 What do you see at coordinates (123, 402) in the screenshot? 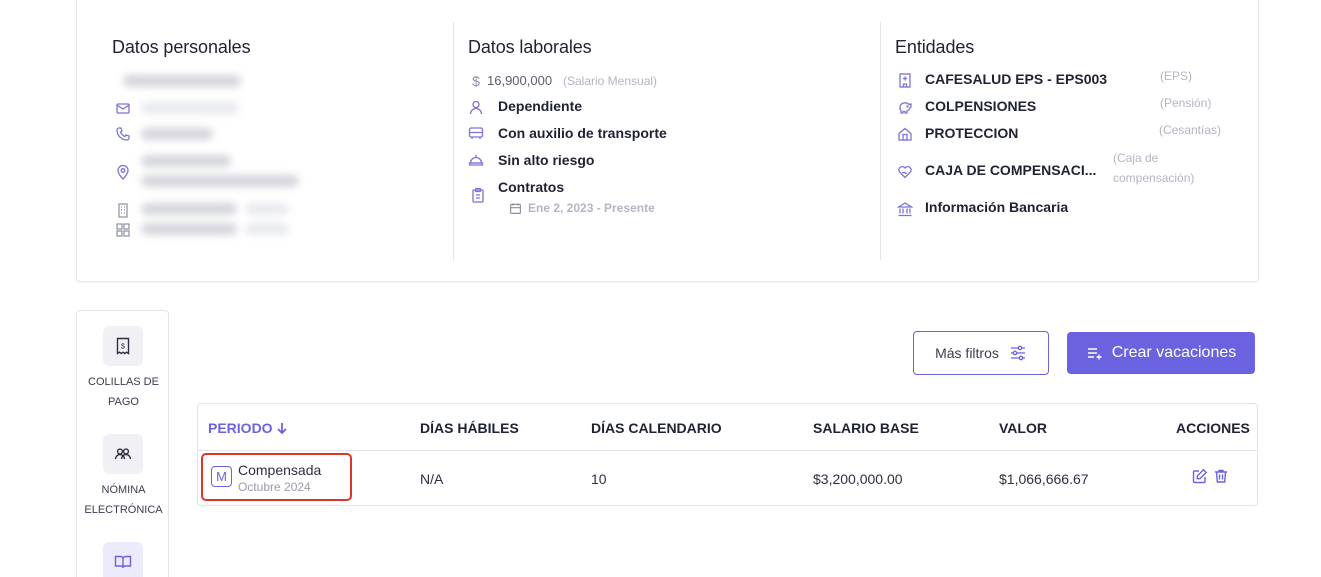
I see `nav-label-payslips-line2: PAGO` at bounding box center [123, 402].